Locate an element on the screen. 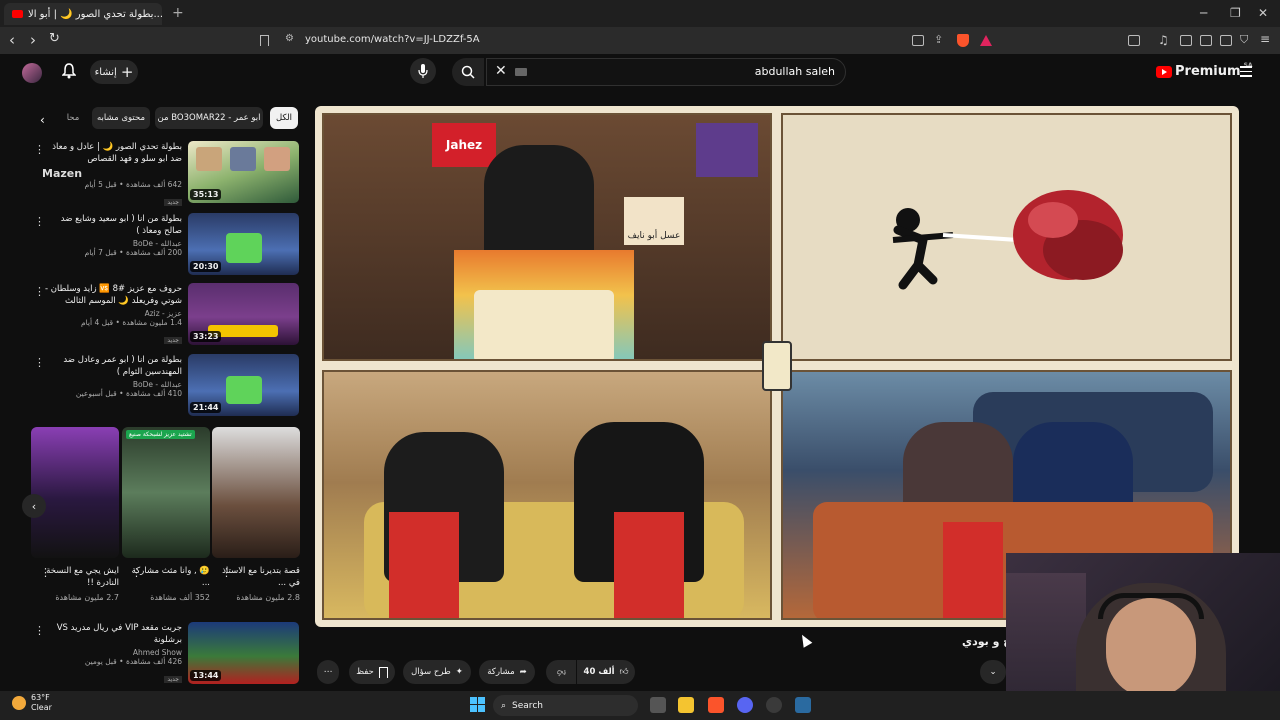 The image size is (1280, 720). more-actions-button: ⋯ is located at coordinates (328, 672).